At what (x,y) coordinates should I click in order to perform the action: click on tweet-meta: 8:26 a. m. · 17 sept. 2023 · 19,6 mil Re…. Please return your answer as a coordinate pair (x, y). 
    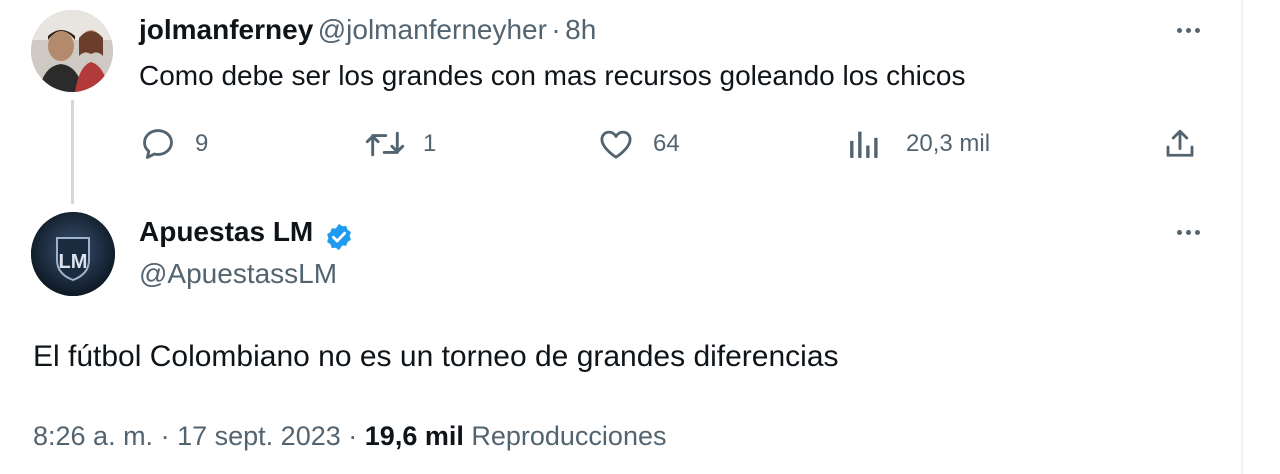
    Looking at the image, I should click on (349, 436).